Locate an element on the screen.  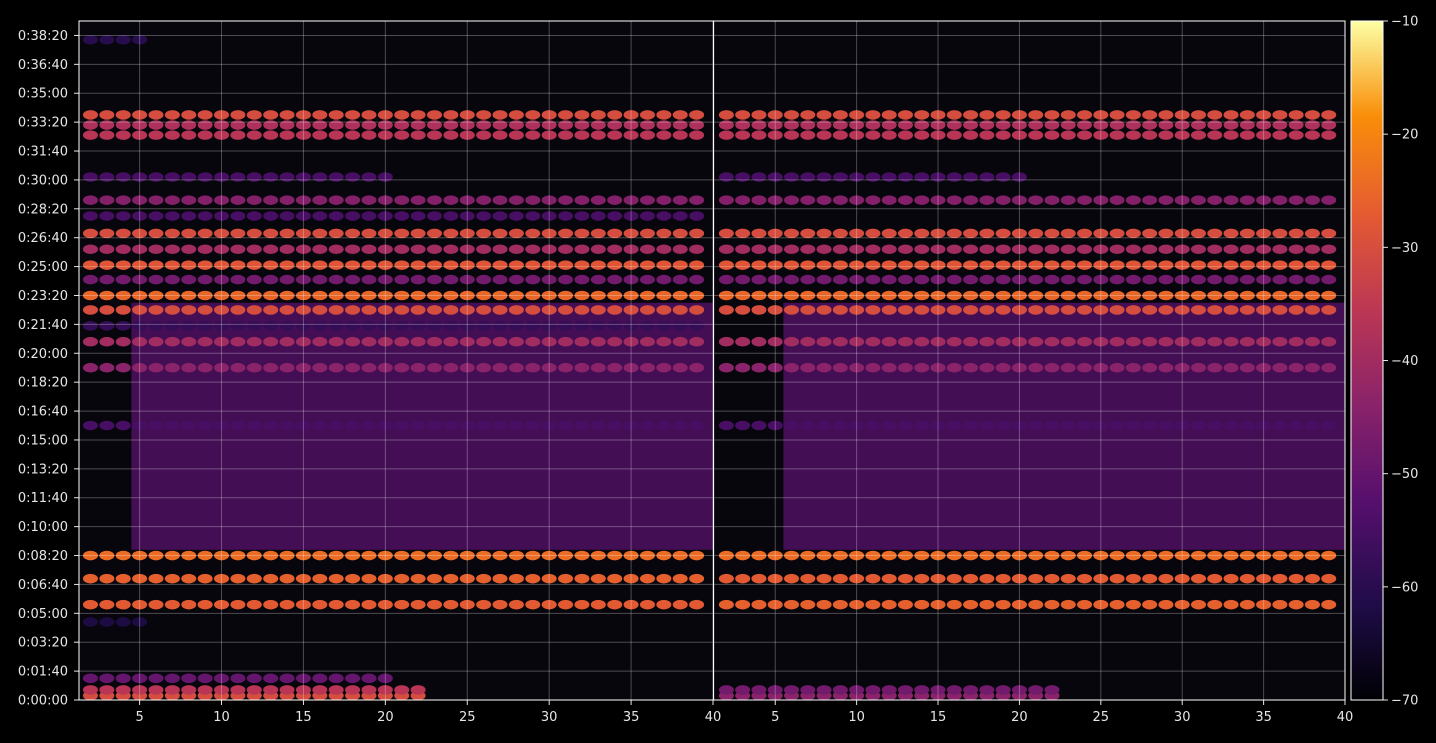
x-tick-label: 15 is located at coordinates (303, 717).